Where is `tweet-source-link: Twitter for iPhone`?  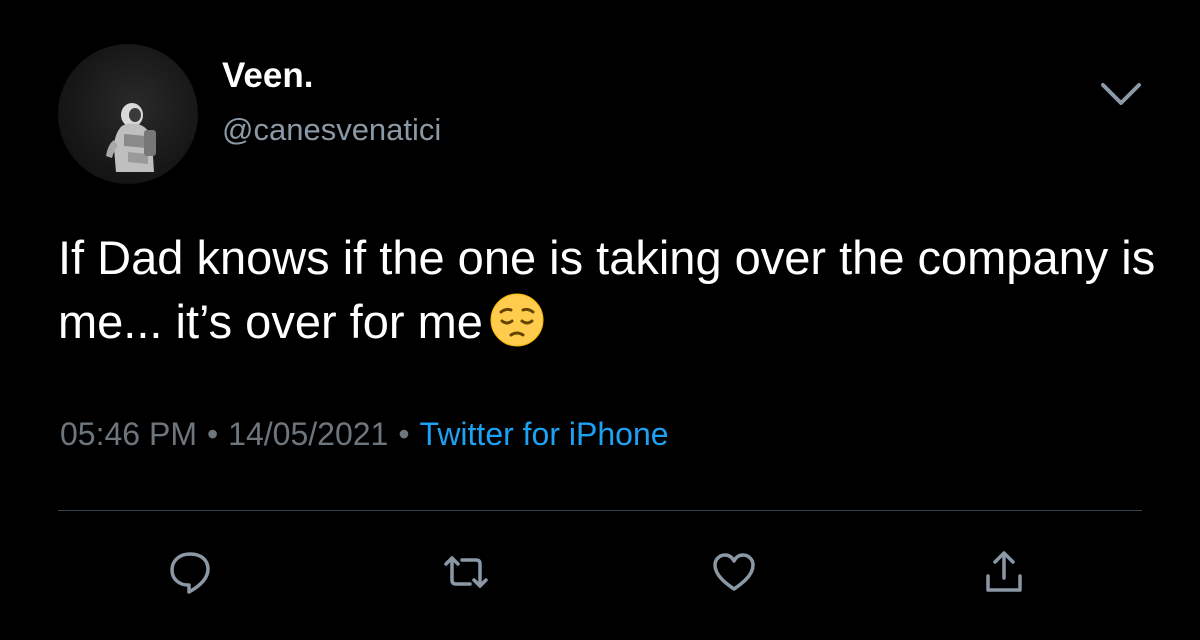 tweet-source-link: Twitter for iPhone is located at coordinates (544, 434).